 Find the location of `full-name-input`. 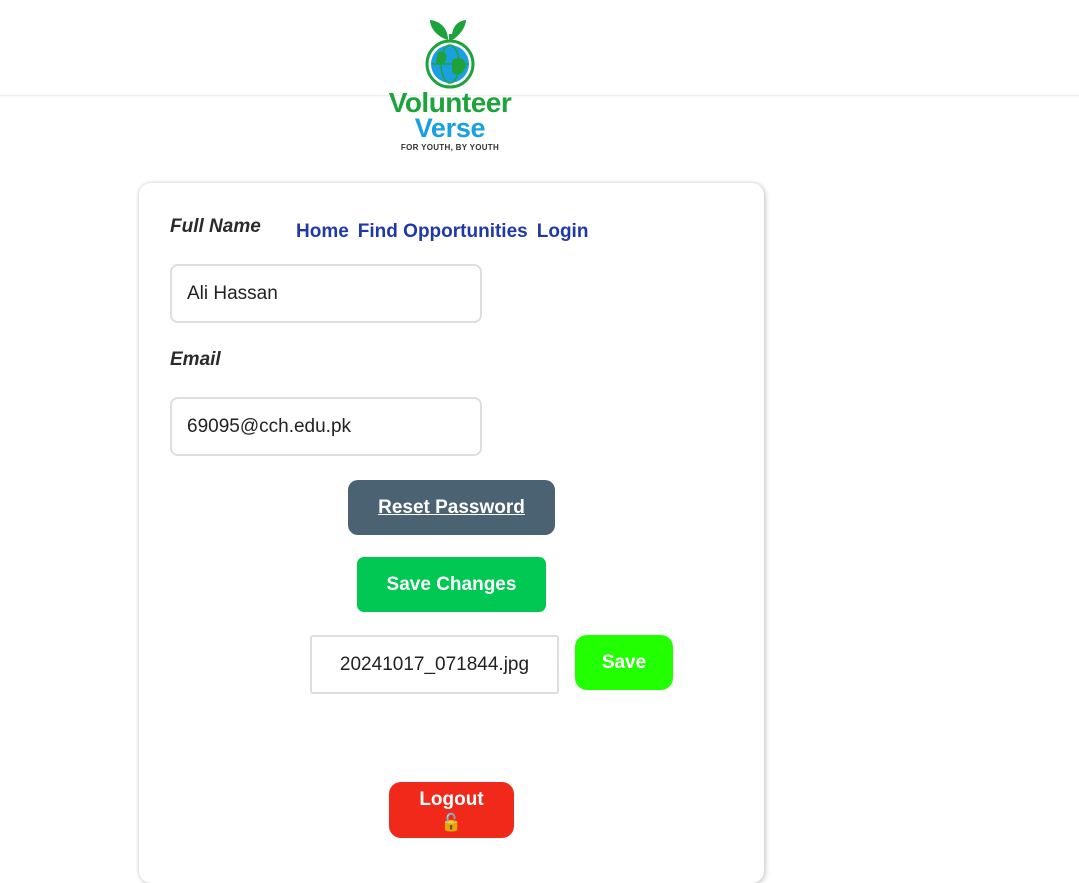

full-name-input is located at coordinates (326, 293).